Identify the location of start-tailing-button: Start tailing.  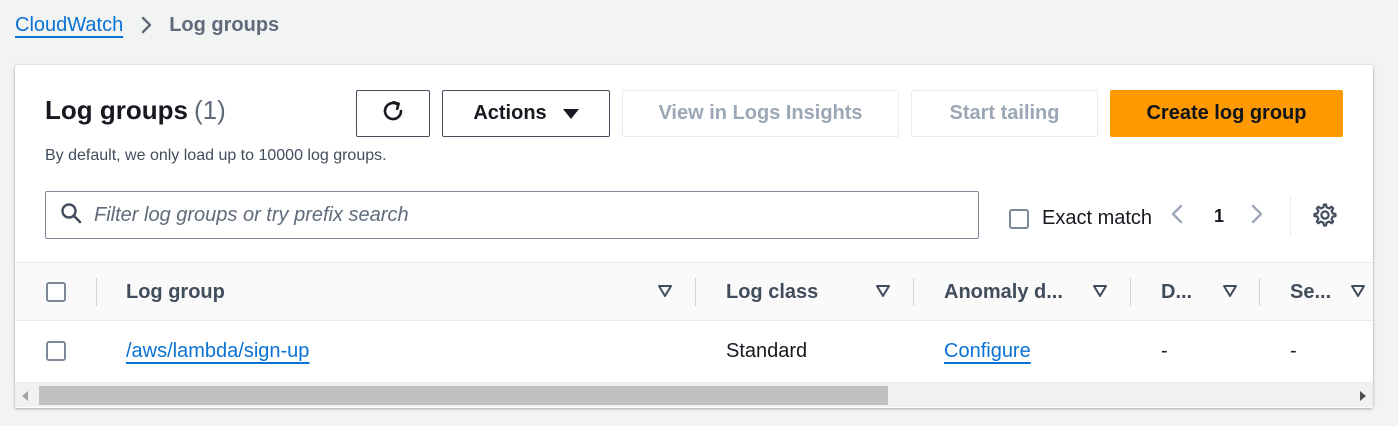
(1004, 113).